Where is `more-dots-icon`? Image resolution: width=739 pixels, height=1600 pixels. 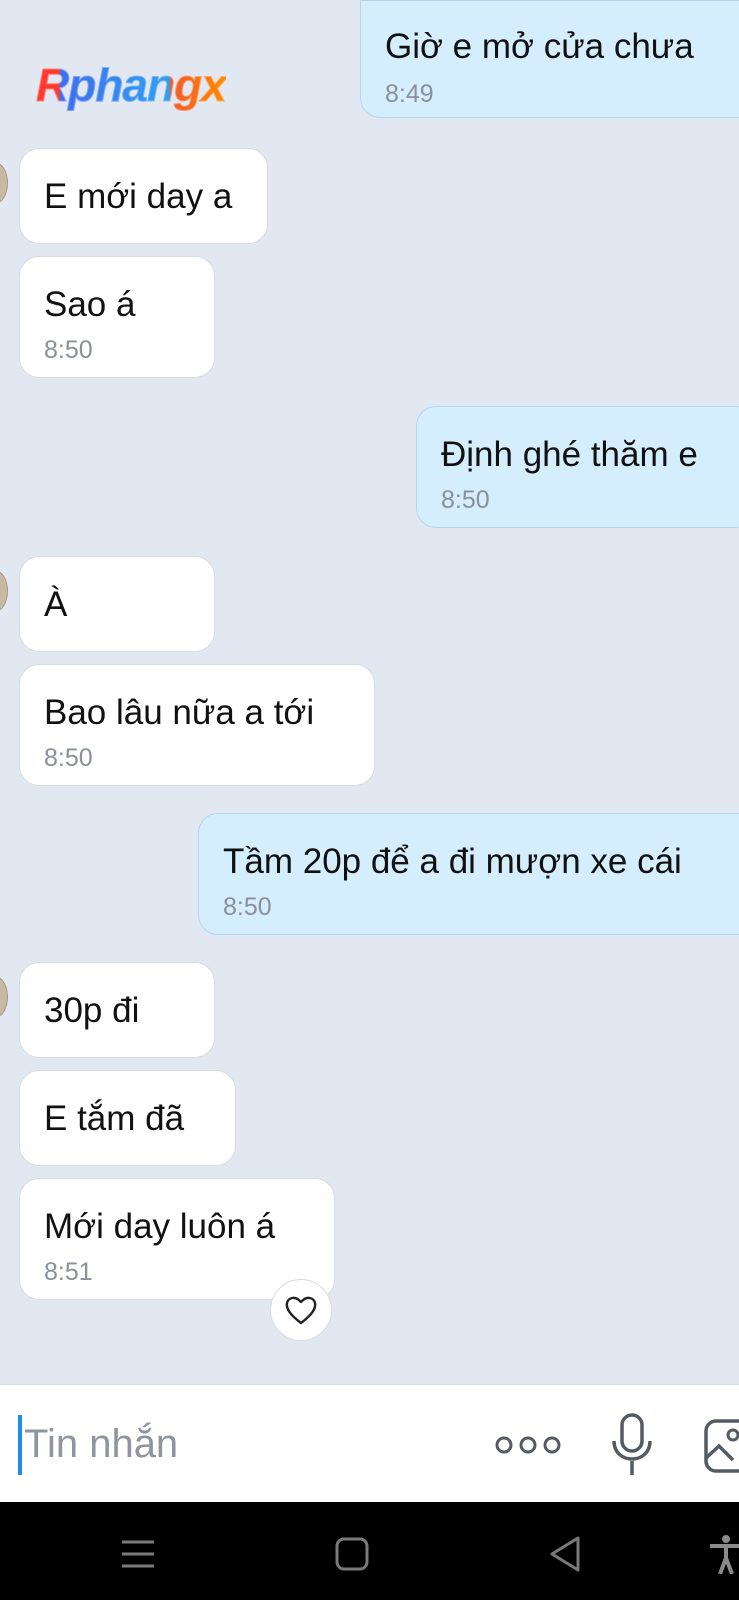 more-dots-icon is located at coordinates (529, 1445).